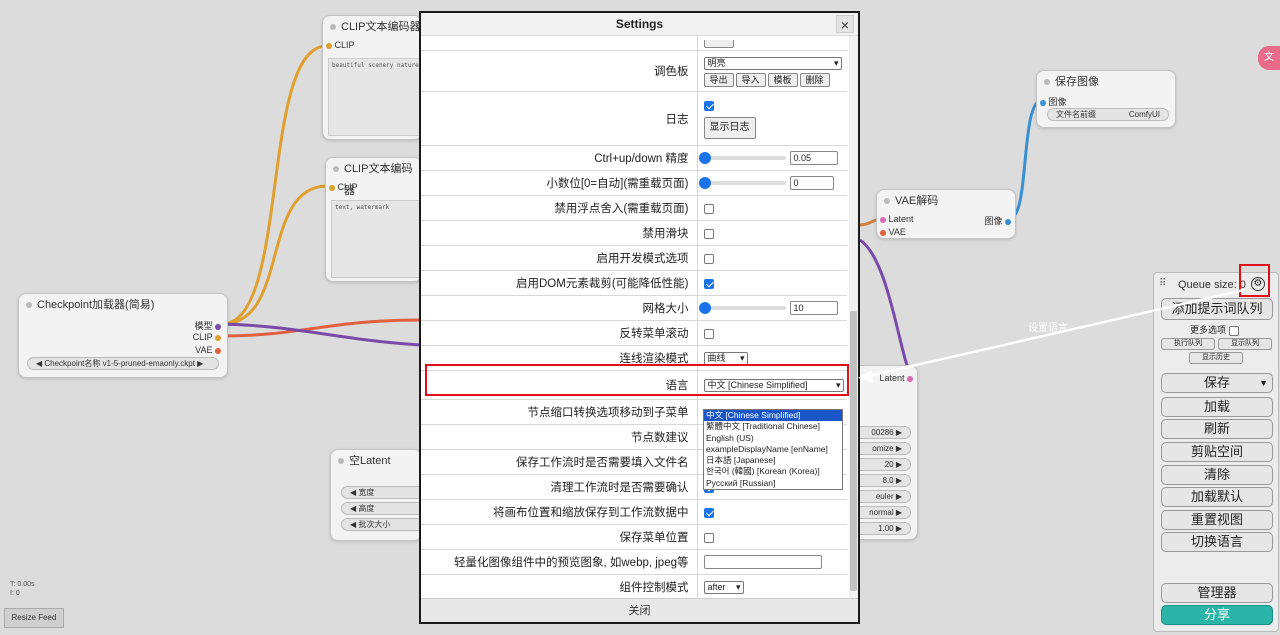 This screenshot has height=635, width=1280. I want to click on language-option: 中文 [Chinese Simplified], so click(773, 416).